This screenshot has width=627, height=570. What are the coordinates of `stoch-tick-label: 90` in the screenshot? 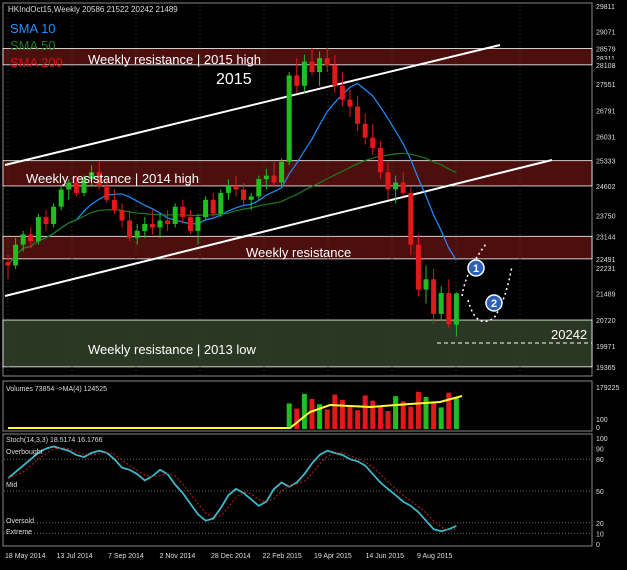 It's located at (600, 450).